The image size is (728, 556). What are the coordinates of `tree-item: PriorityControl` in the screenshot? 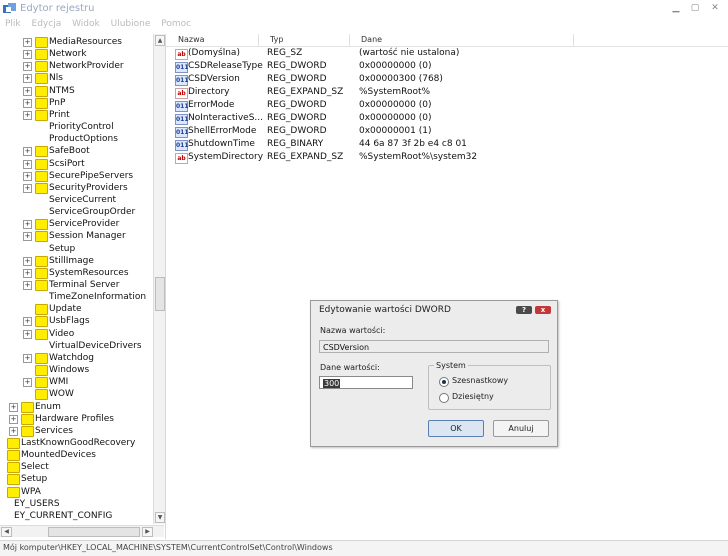 It's located at (76, 127).